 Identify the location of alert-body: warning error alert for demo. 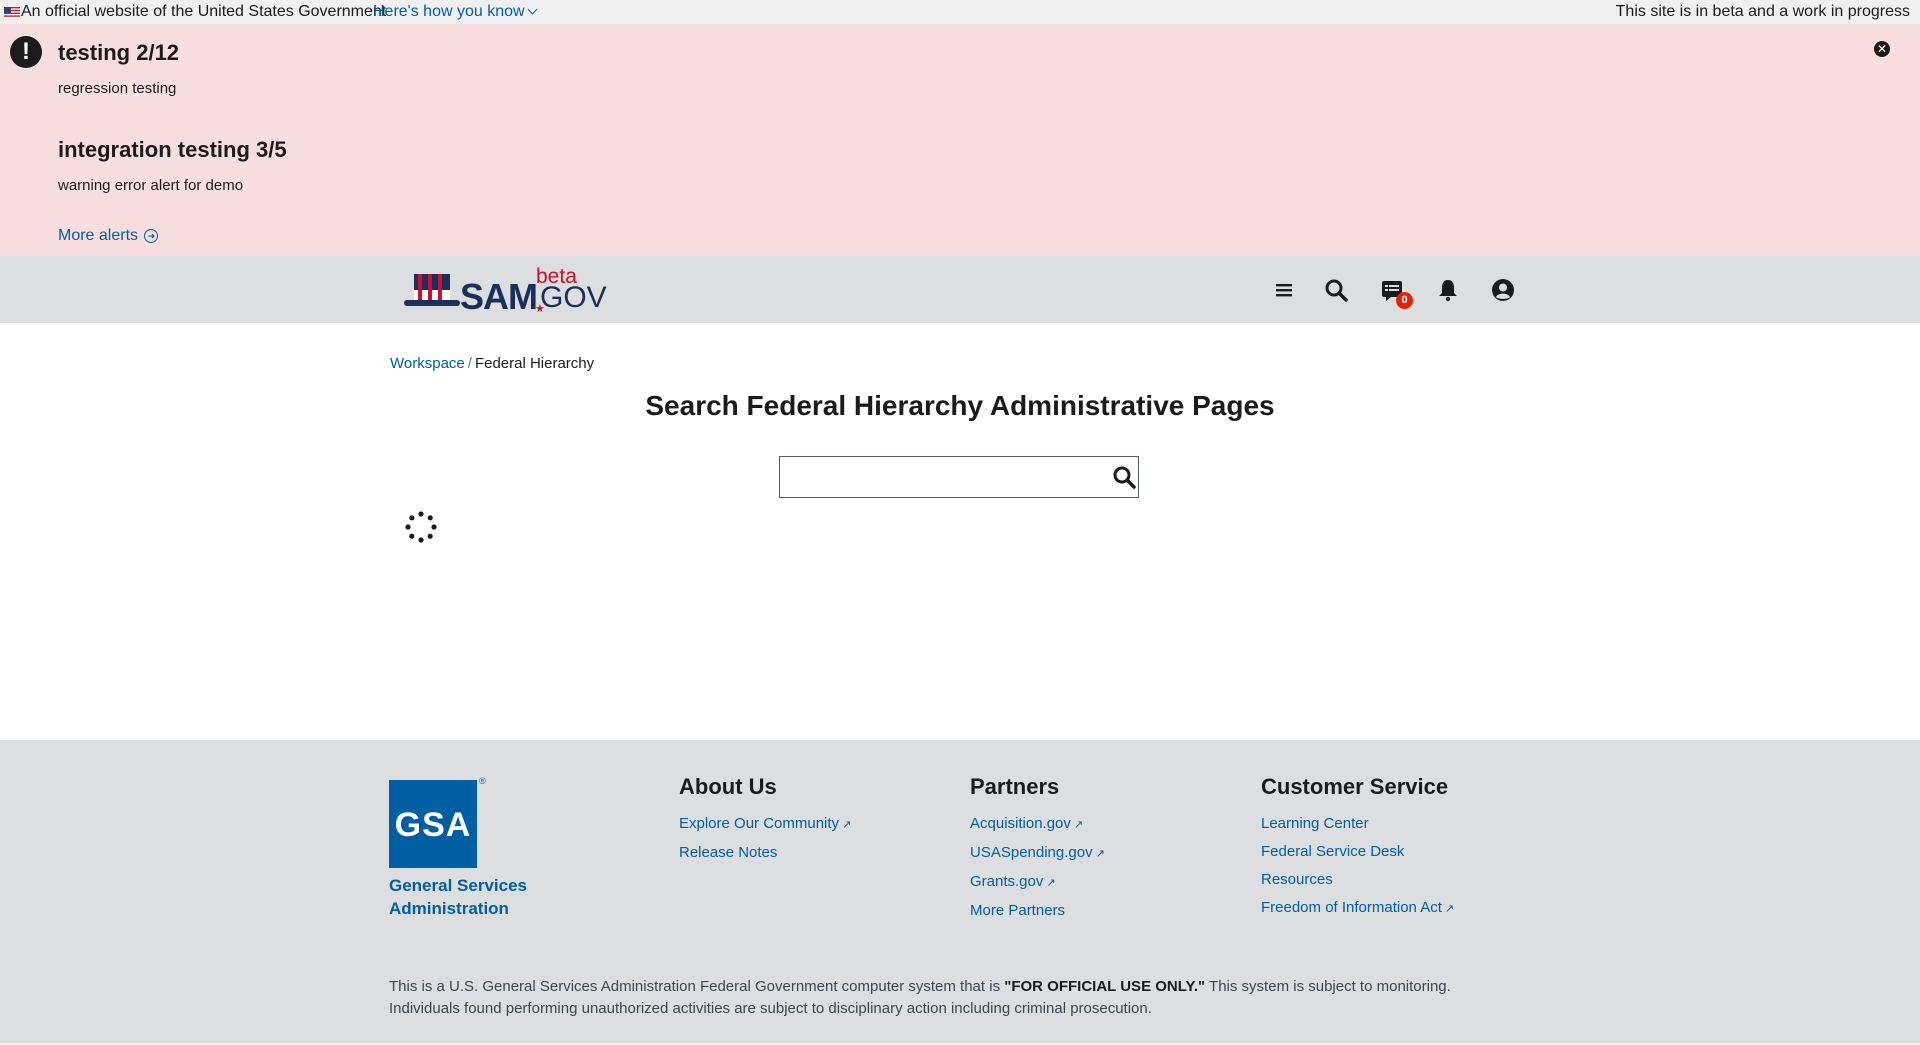
(151, 185).